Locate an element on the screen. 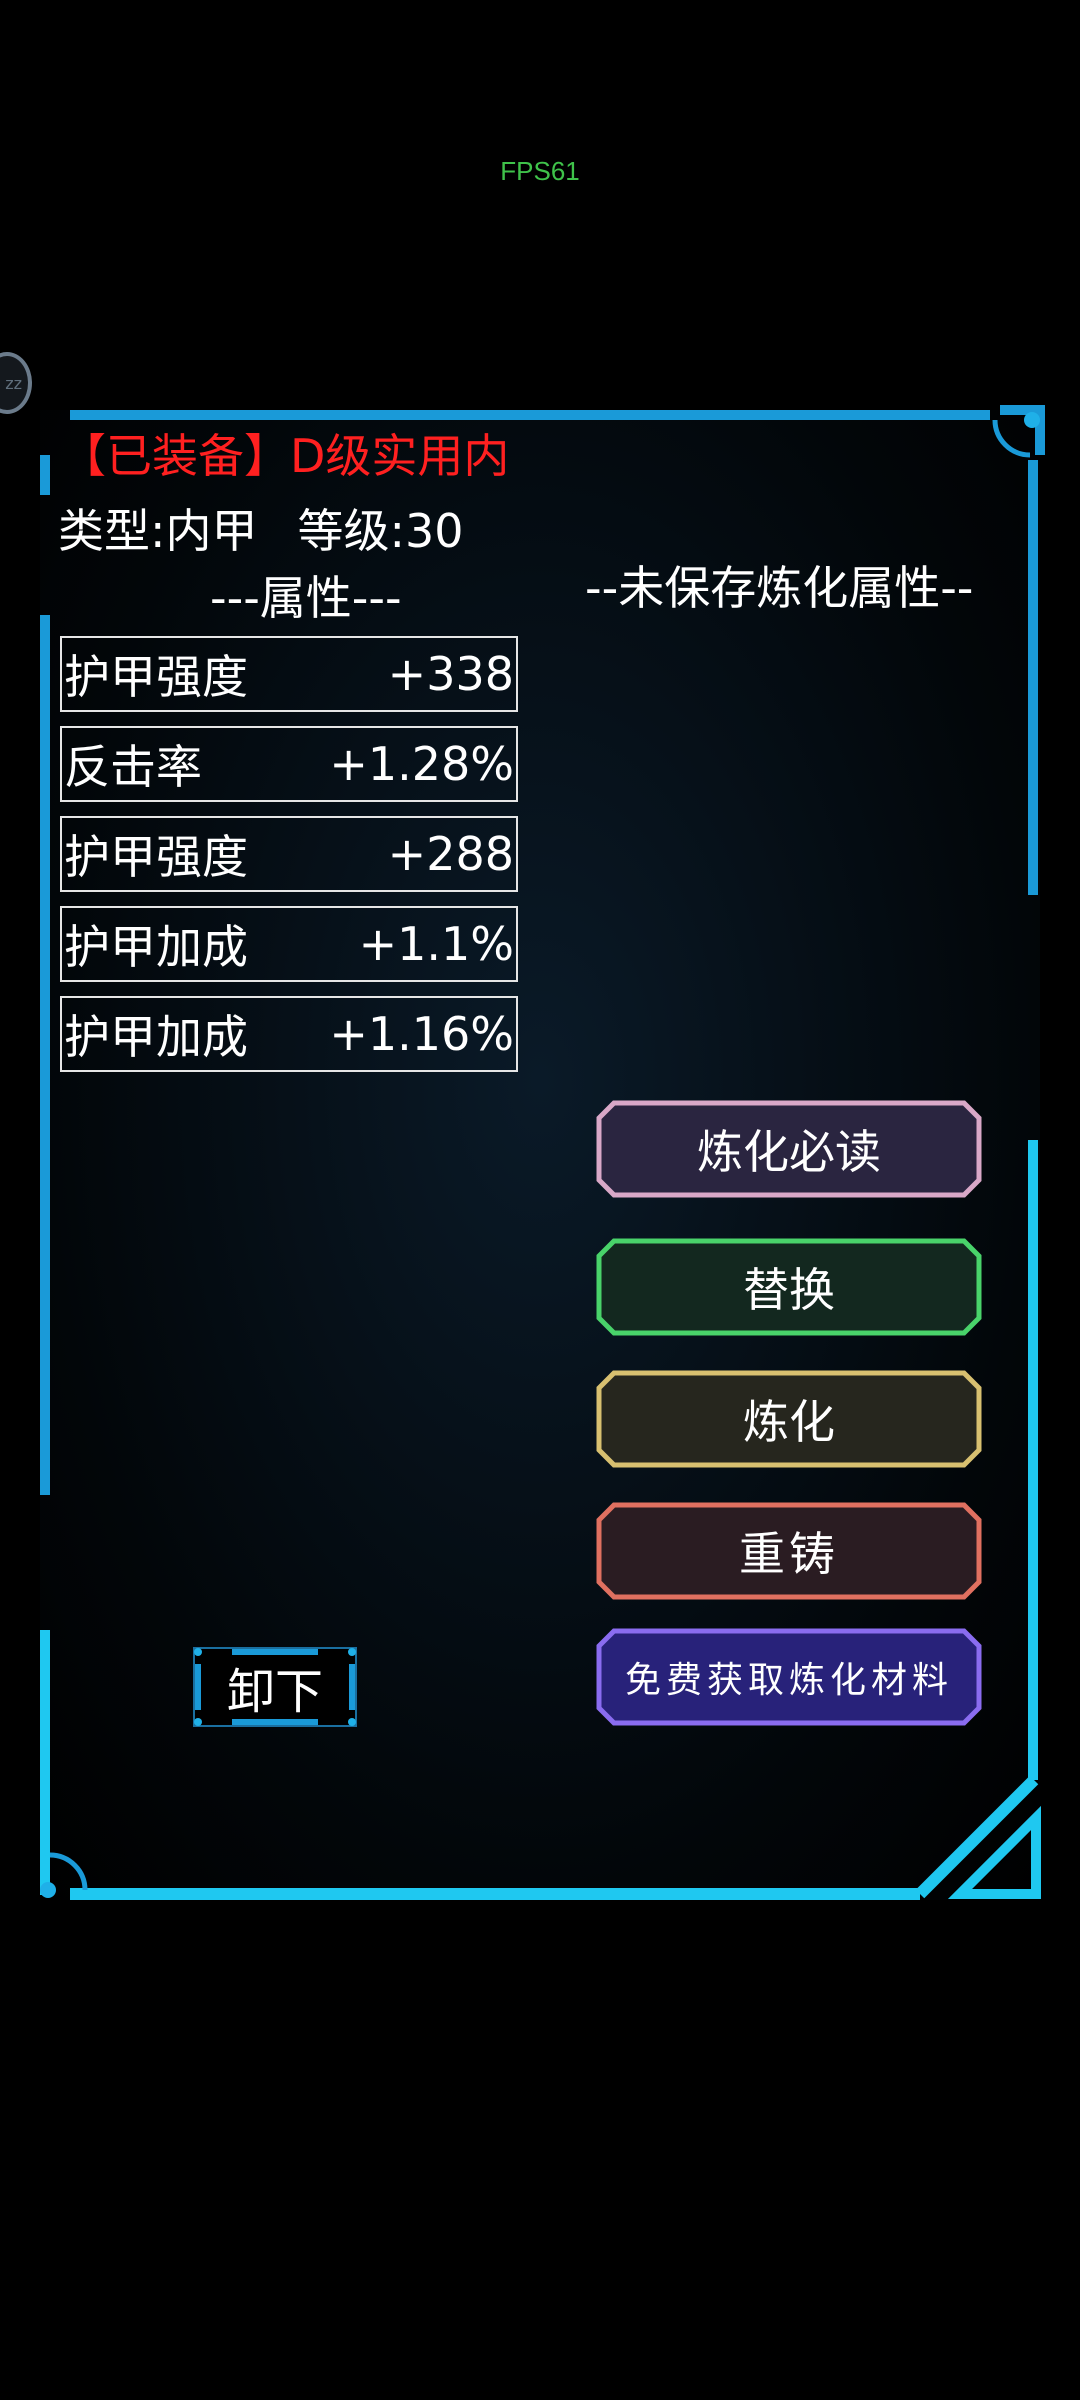  recast-button: 重铸 is located at coordinates (789, 1551).